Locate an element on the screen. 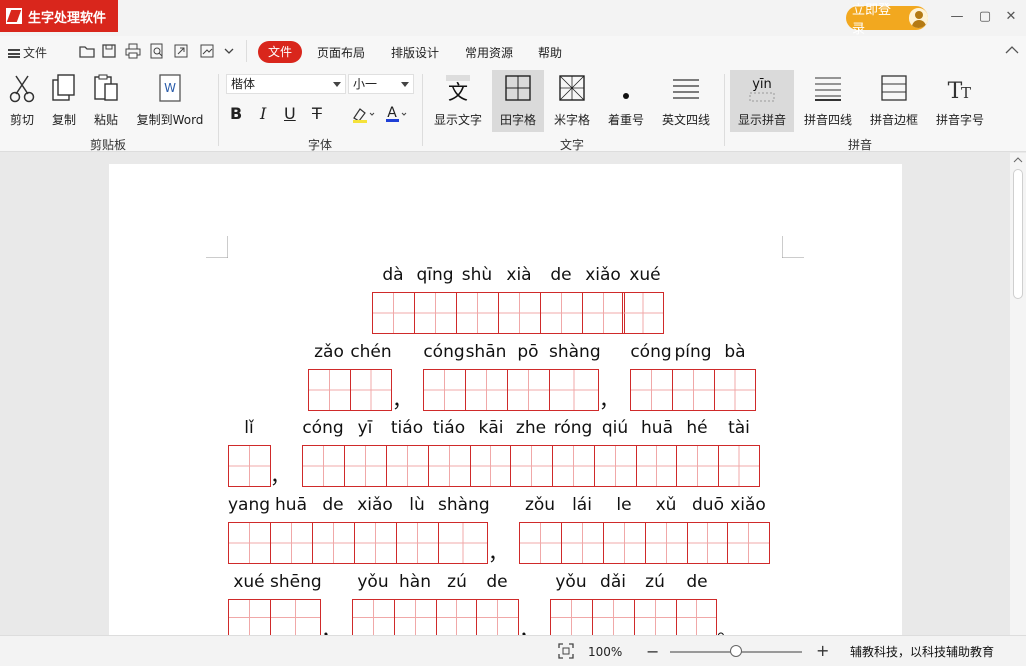  print-icon is located at coordinates (133, 51).